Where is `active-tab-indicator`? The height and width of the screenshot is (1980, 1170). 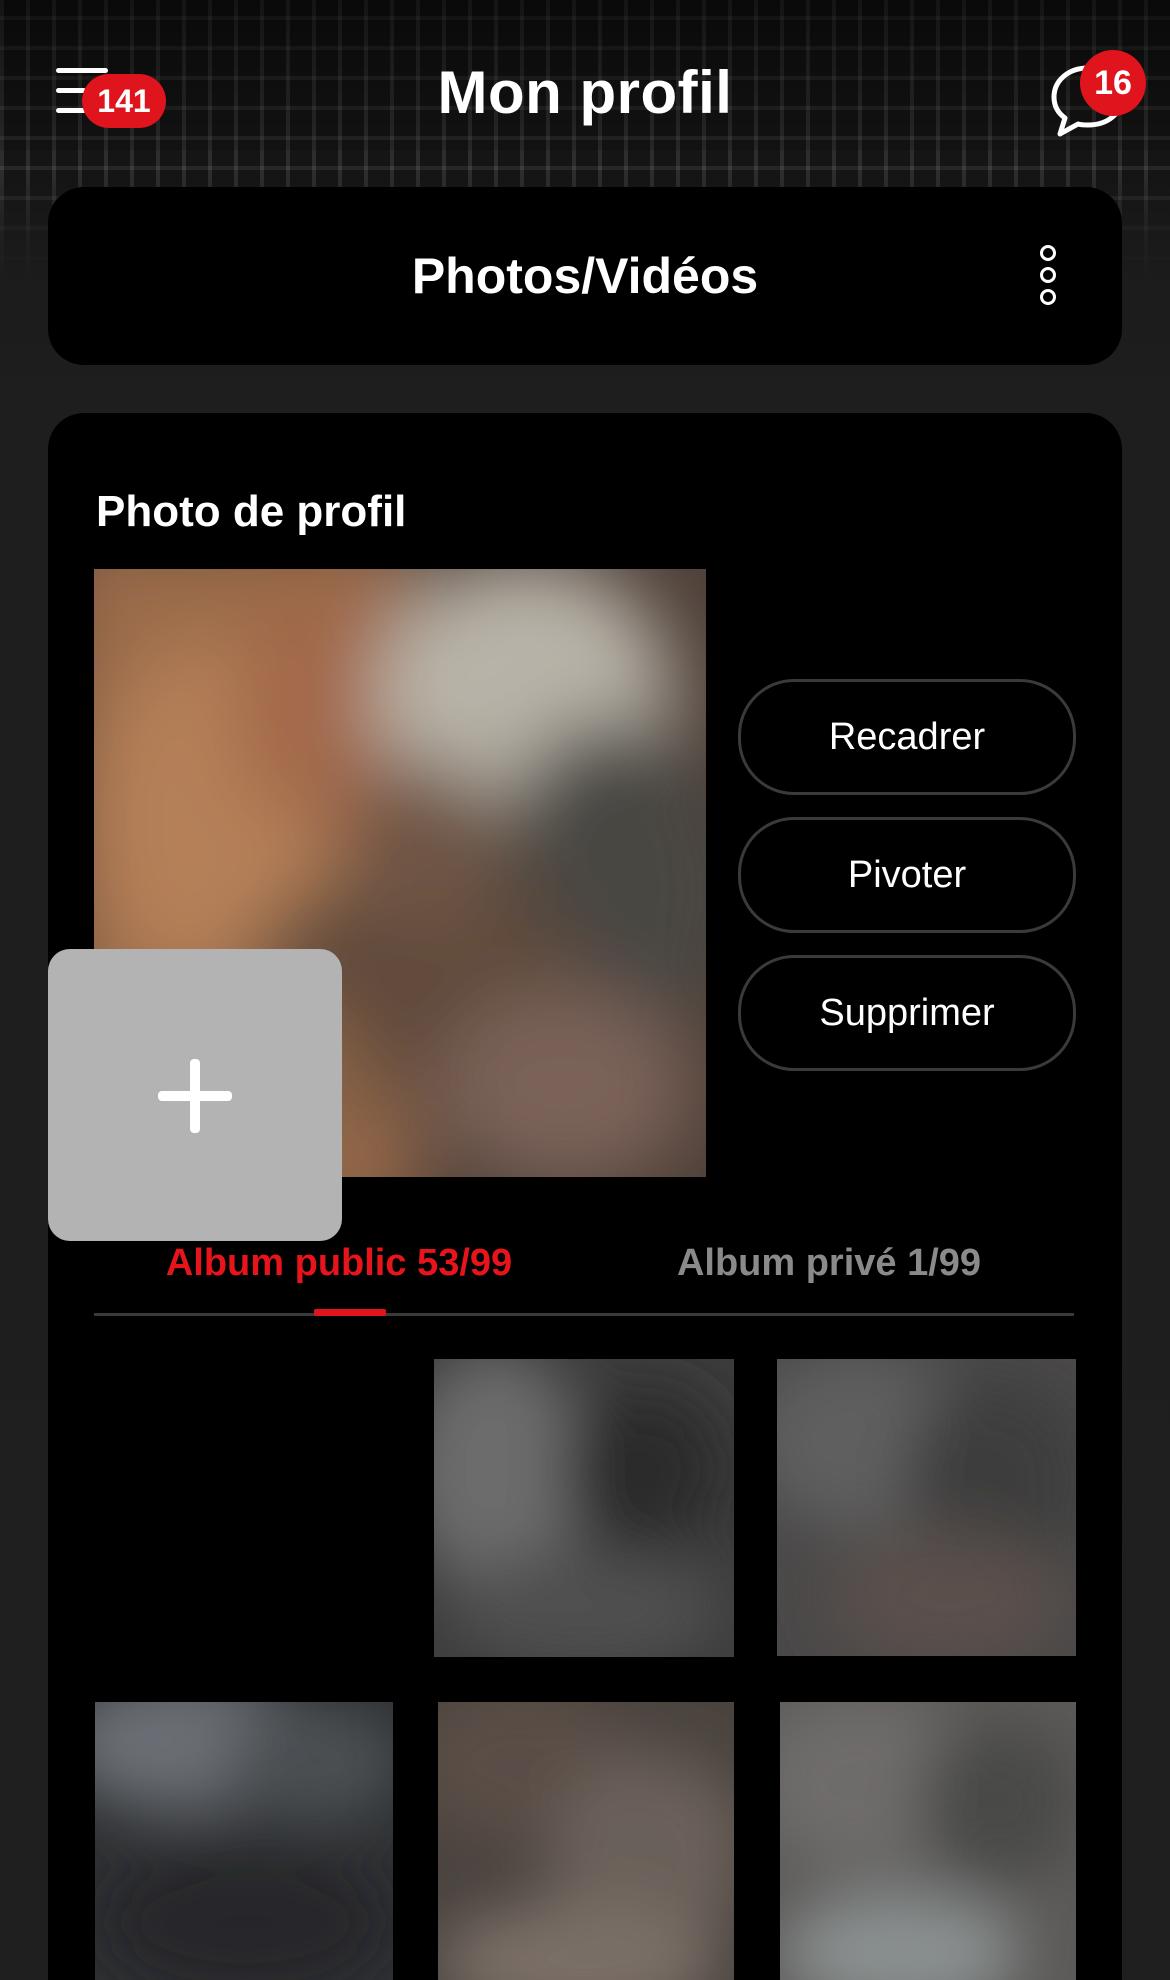
active-tab-indicator is located at coordinates (350, 1312).